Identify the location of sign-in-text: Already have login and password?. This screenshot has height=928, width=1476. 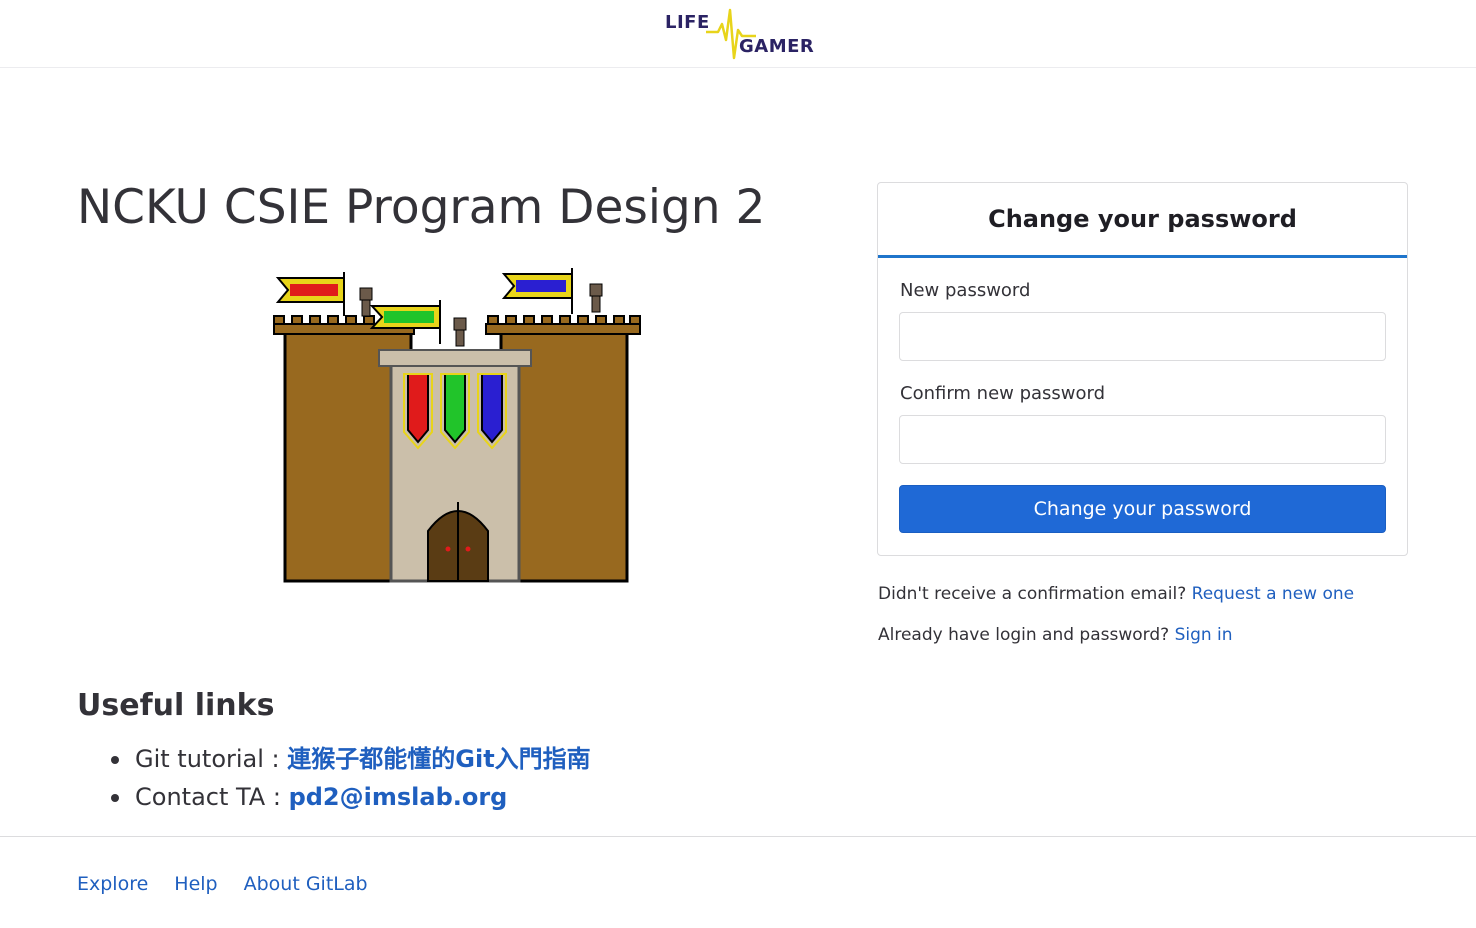
(1026, 635).